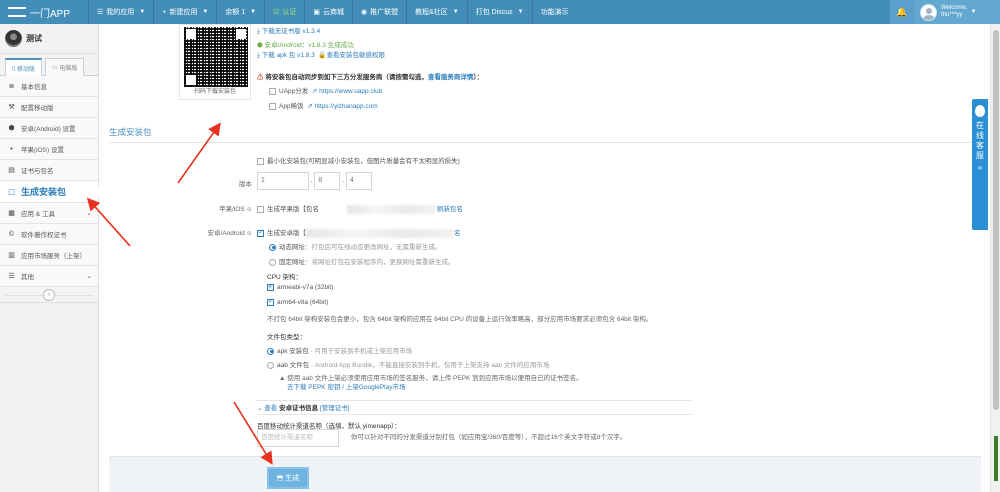 Image resolution: width=1000 pixels, height=492 pixels. Describe the element at coordinates (49, 295) in the screenshot. I see `sidebar-collapse-button: «` at that location.